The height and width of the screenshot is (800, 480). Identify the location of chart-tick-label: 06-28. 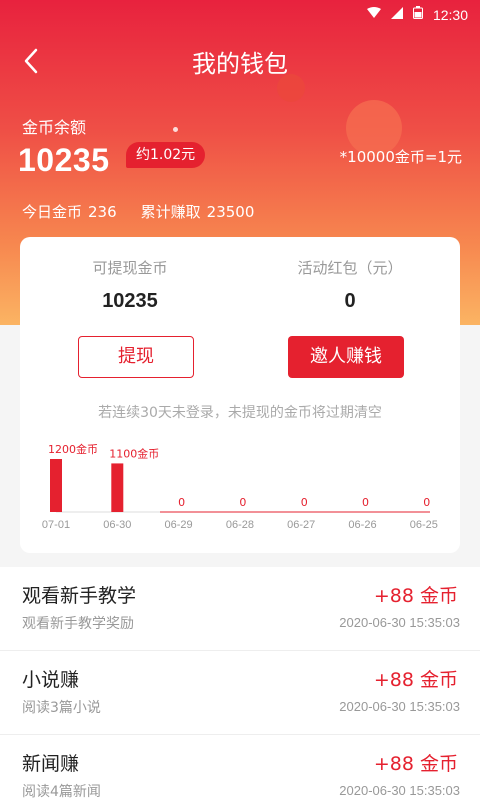
(240, 525).